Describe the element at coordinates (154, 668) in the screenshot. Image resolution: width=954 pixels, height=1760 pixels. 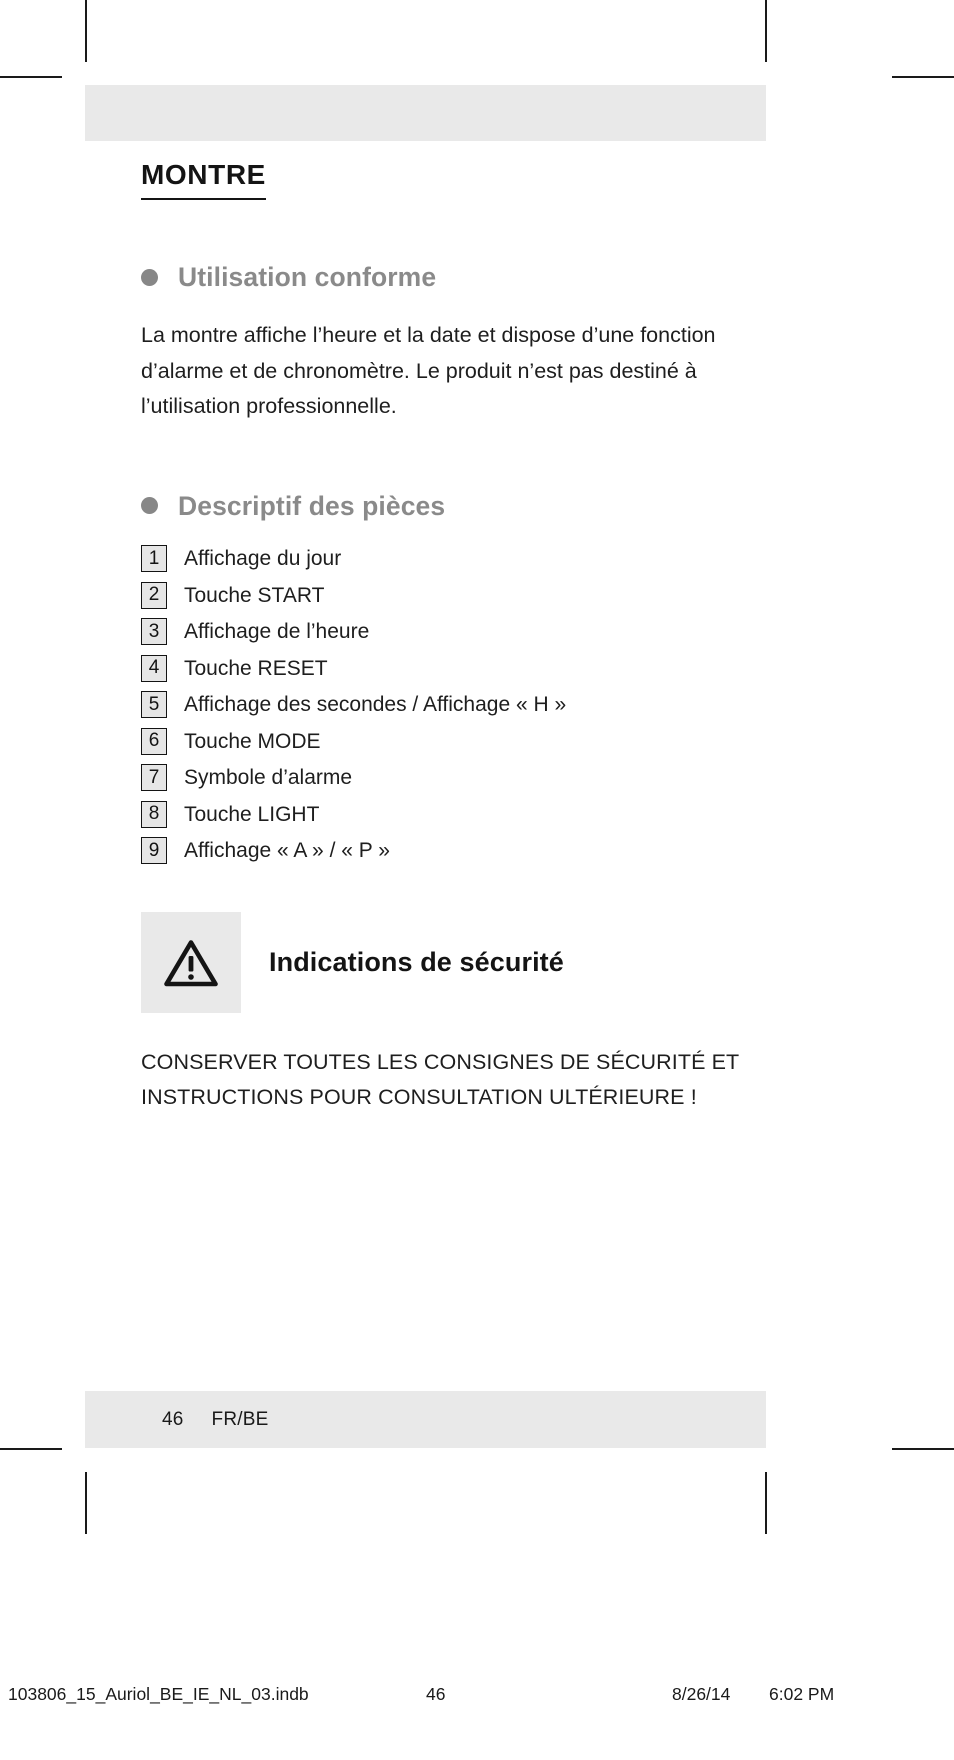
I see `part-number-box: 4` at that location.